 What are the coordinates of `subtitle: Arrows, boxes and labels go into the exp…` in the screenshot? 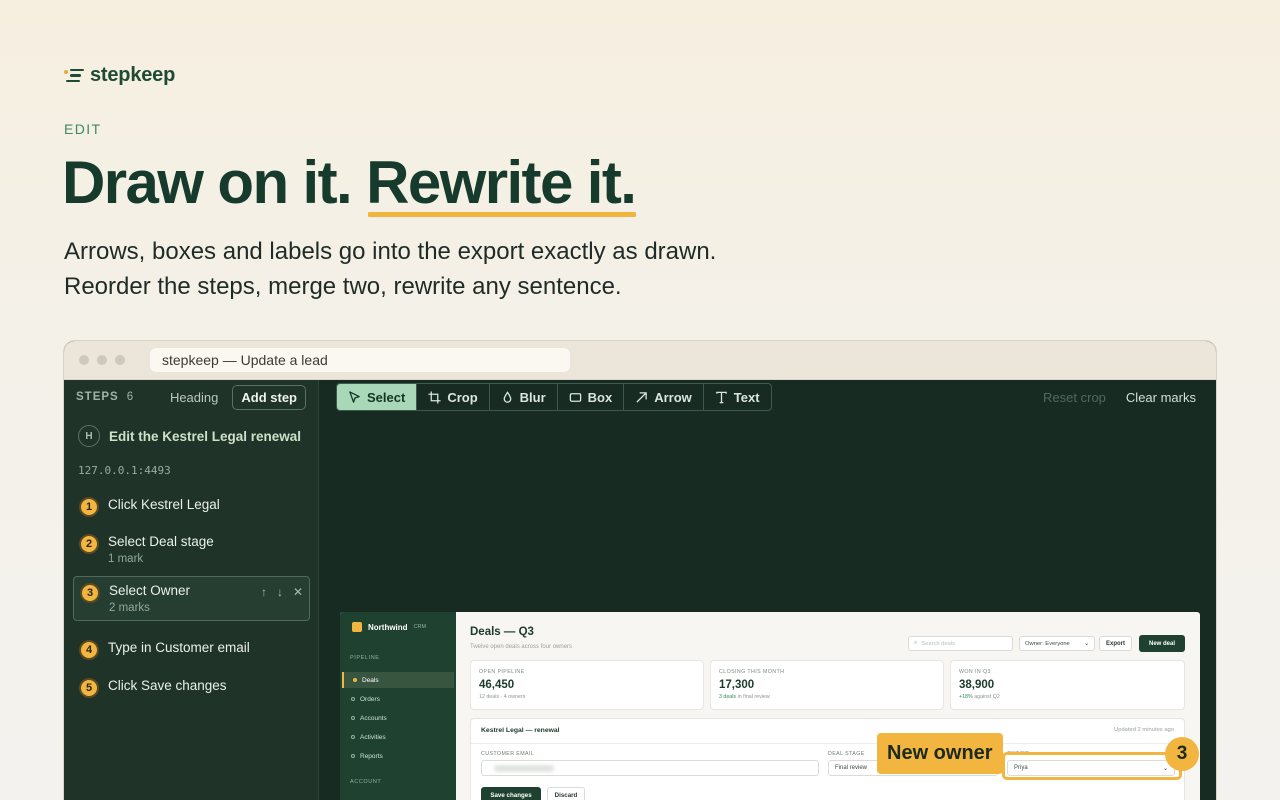 It's located at (390, 269).